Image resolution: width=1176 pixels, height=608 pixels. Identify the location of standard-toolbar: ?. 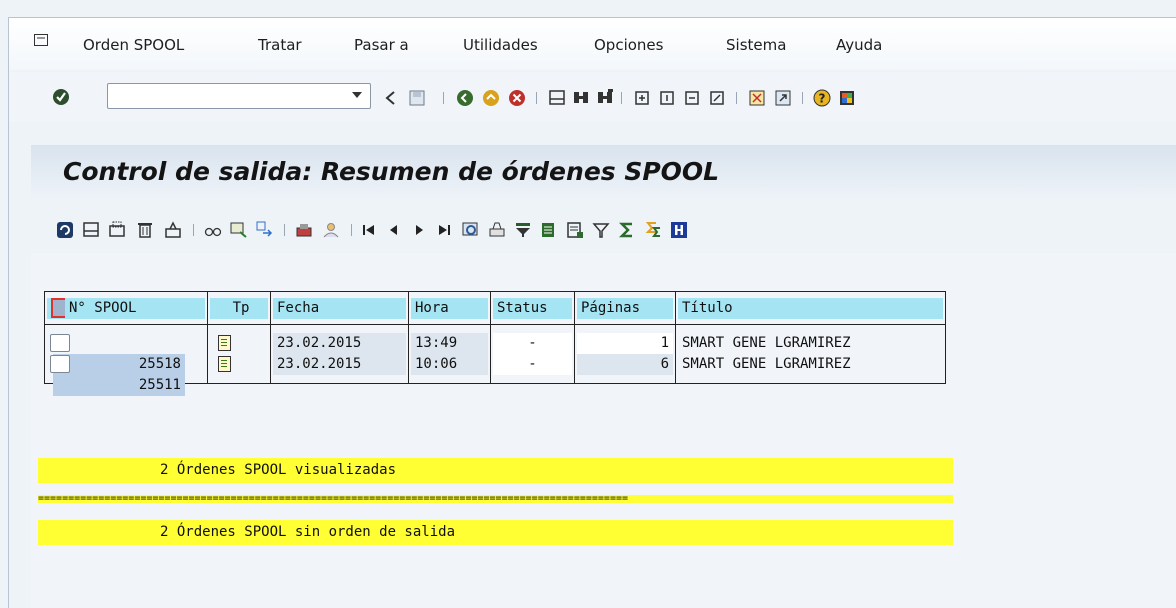
(592, 97).